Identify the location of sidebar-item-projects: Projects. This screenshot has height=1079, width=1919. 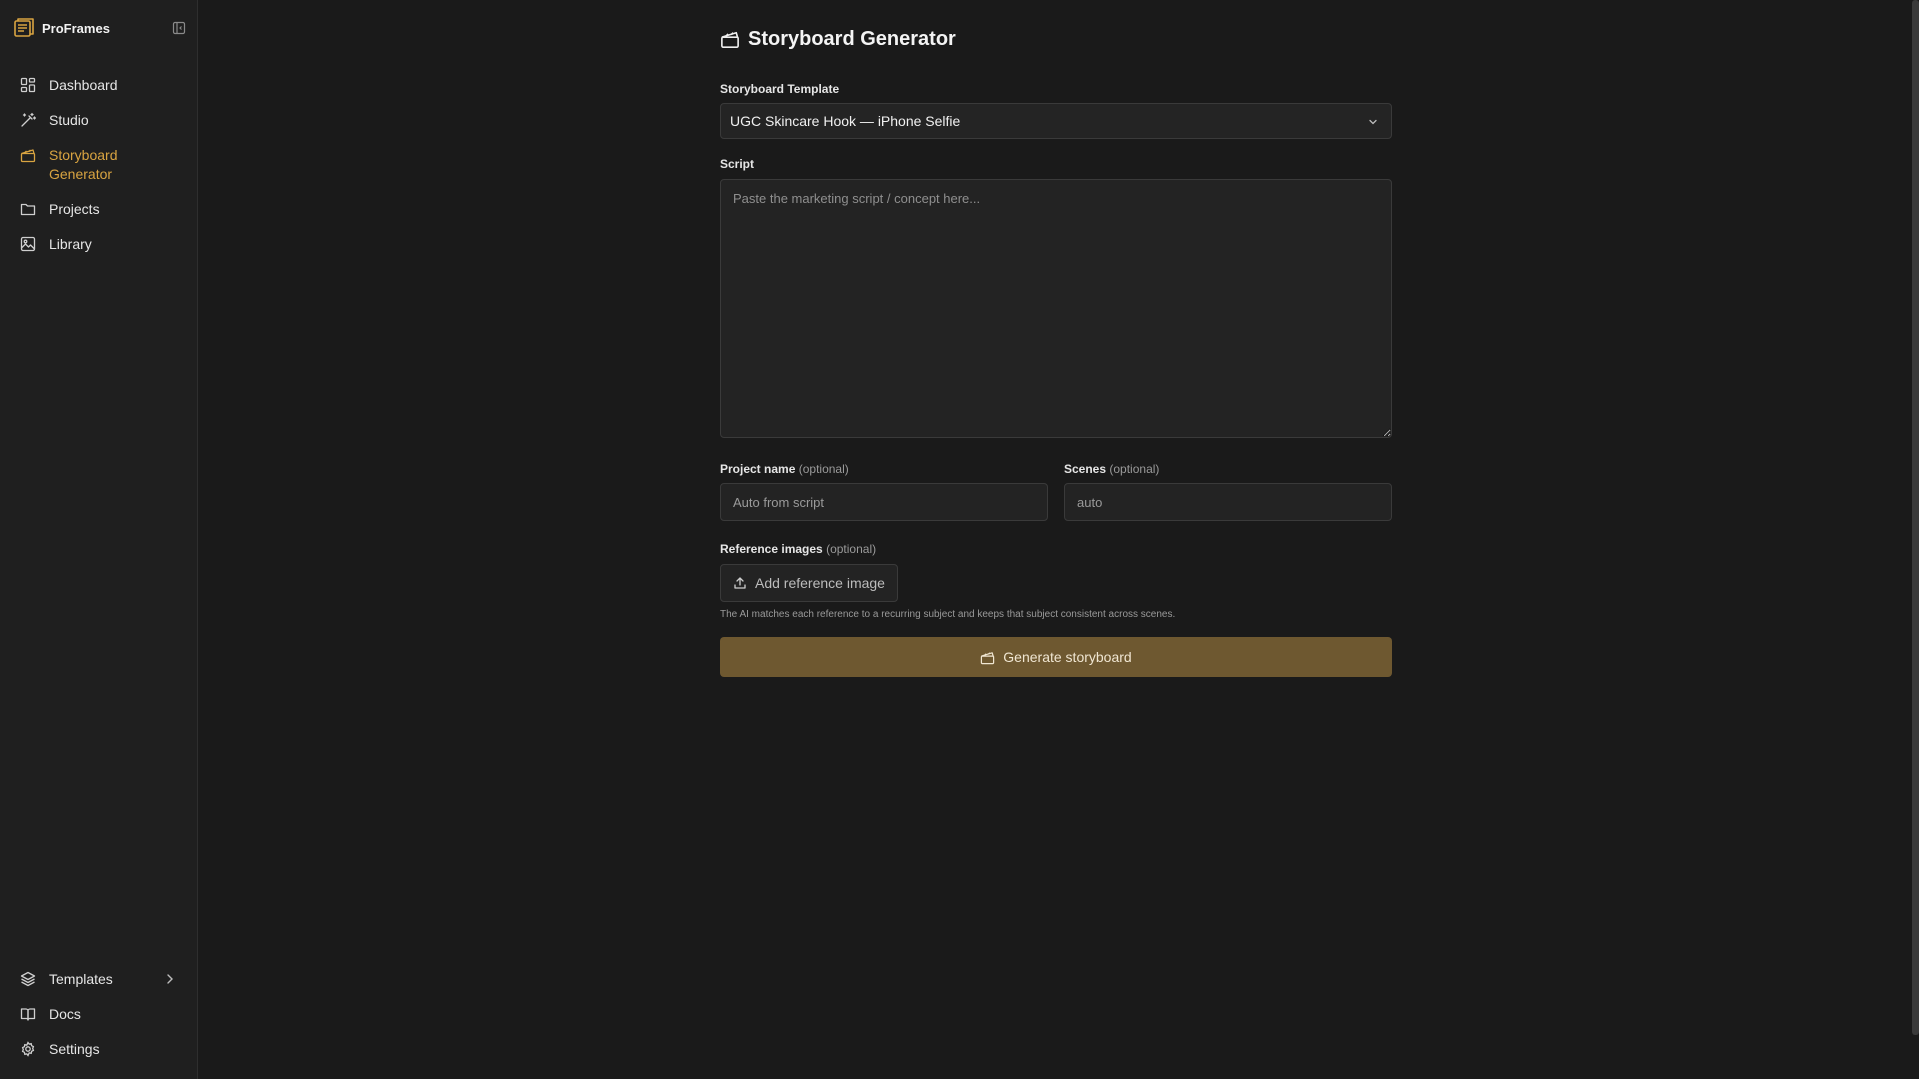
(99, 209).